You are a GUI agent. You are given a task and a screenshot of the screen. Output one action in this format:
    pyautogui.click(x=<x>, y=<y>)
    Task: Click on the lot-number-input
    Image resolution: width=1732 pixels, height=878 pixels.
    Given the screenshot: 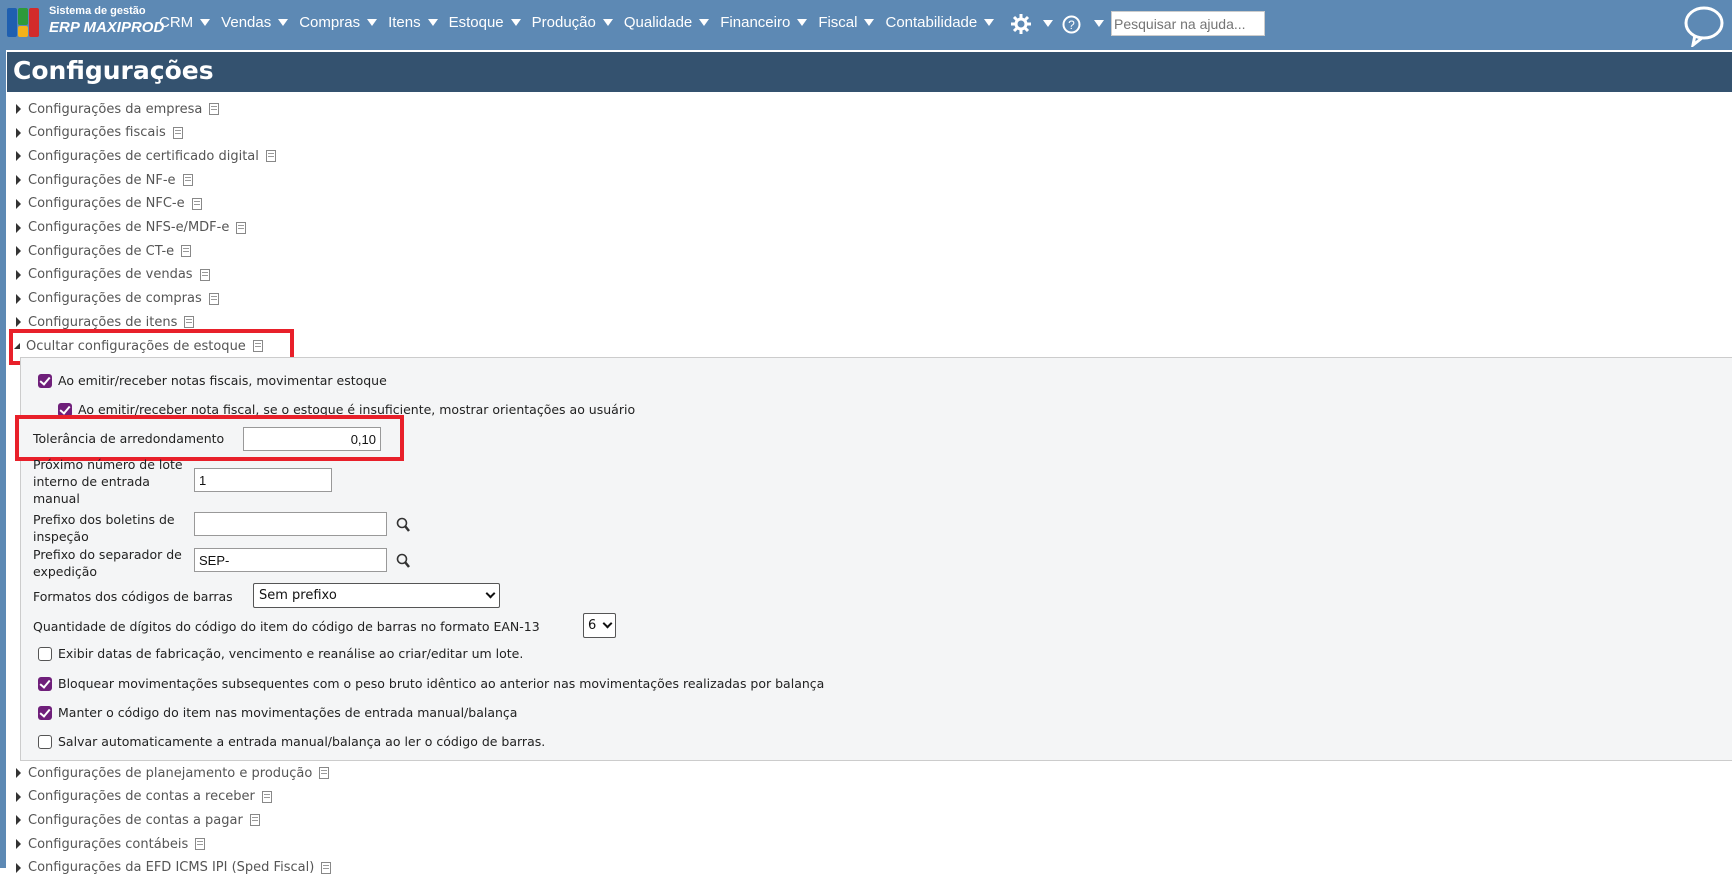 What is the action you would take?
    pyautogui.click(x=263, y=480)
    